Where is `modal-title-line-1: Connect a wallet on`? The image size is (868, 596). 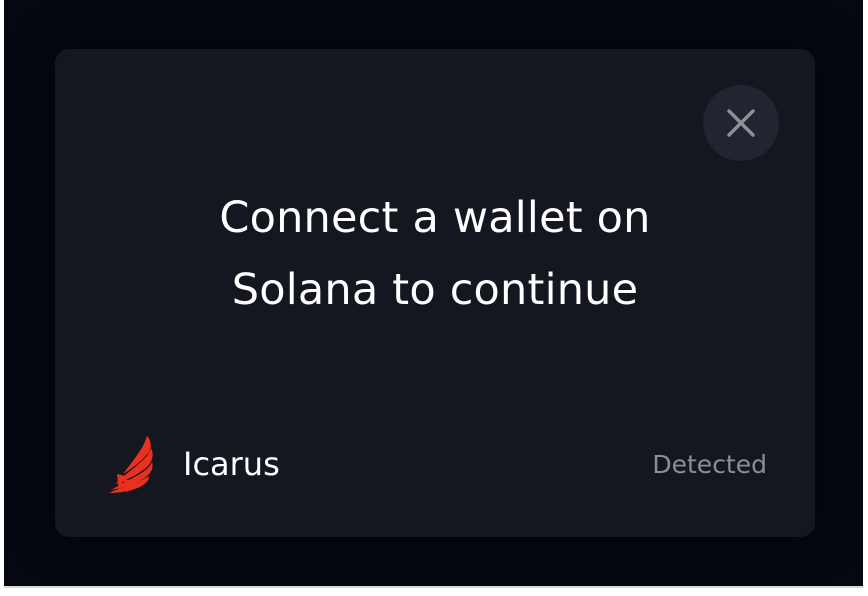 modal-title-line-1: Connect a wallet on is located at coordinates (435, 218).